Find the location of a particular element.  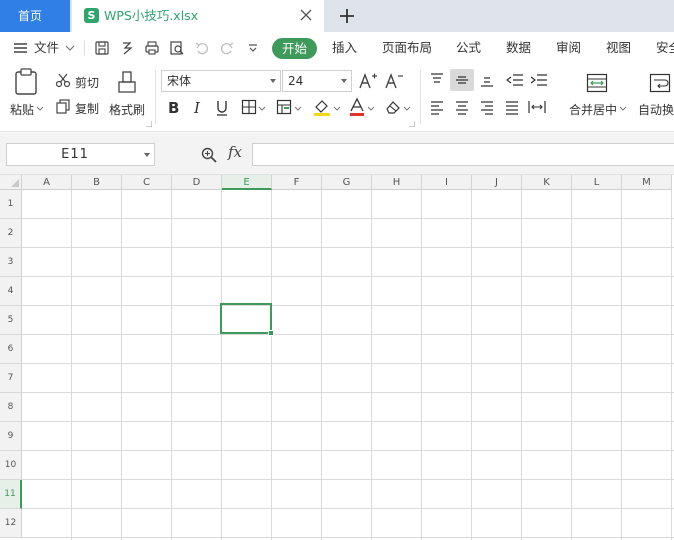

menu-tab-home: 开始 is located at coordinates (295, 48).